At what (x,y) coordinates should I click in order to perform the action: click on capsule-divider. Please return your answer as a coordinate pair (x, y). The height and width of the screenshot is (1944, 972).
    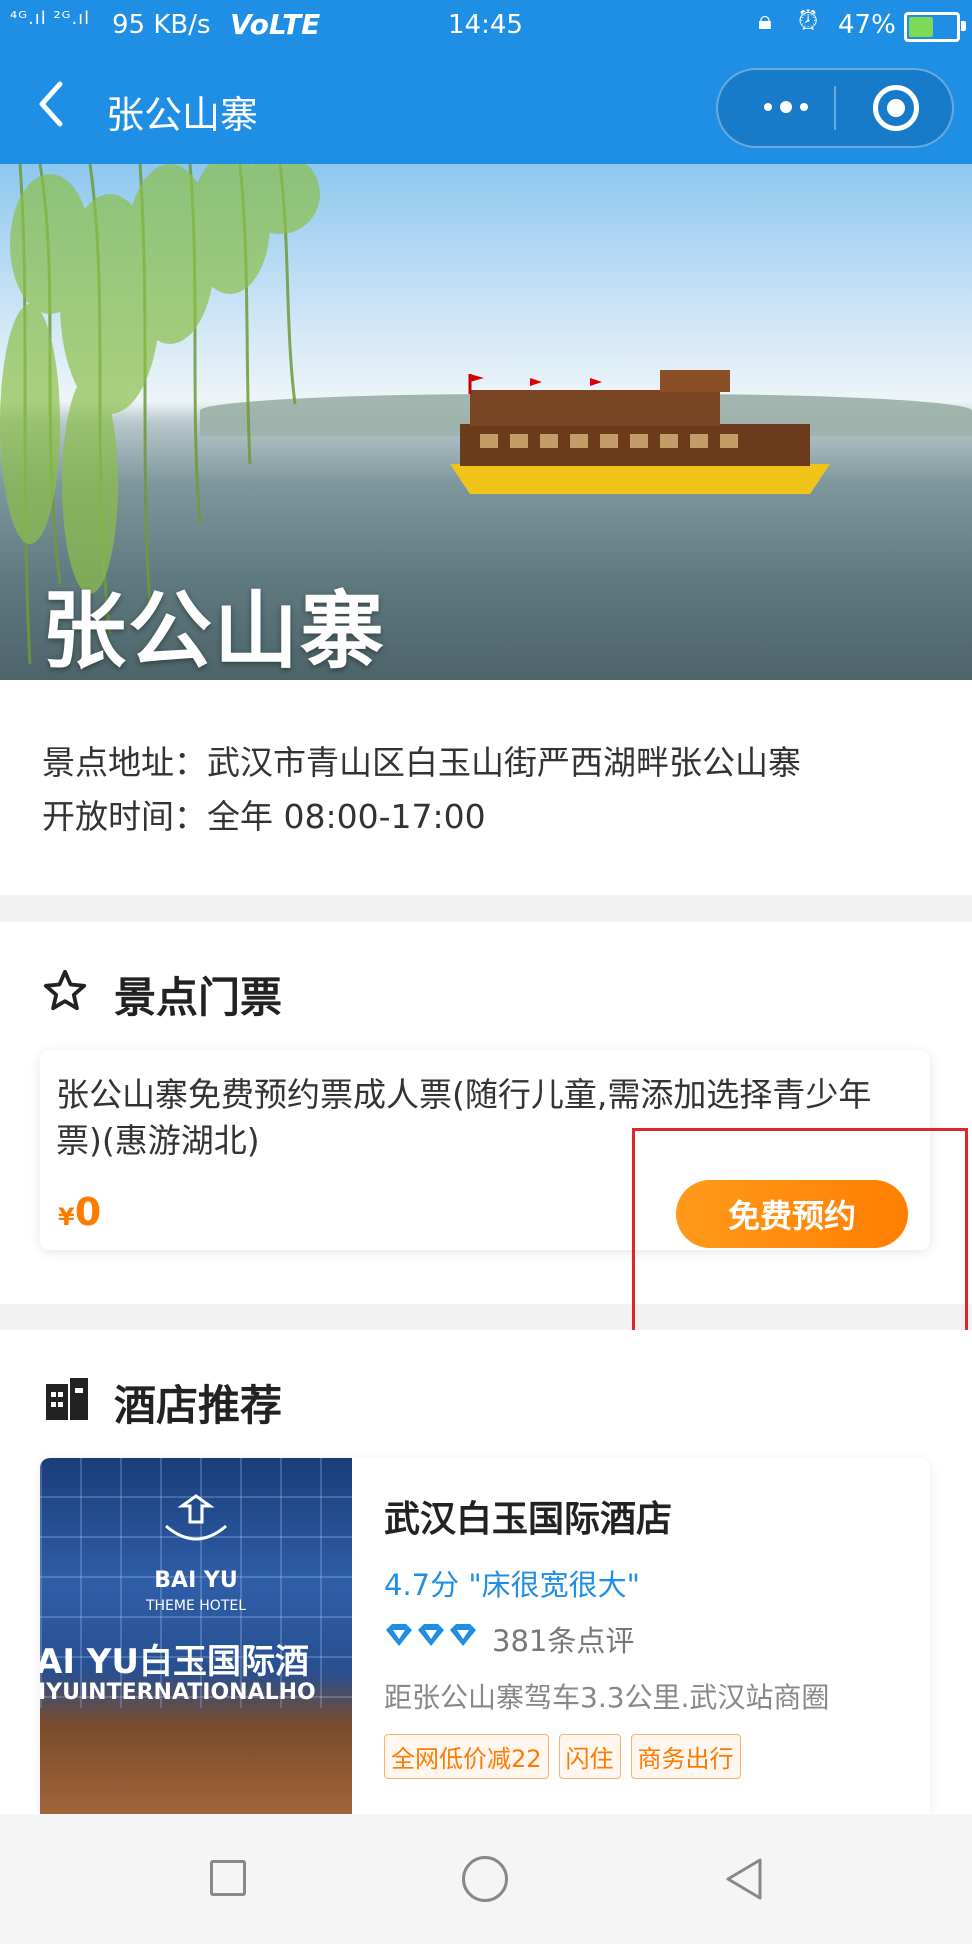
    Looking at the image, I should click on (835, 108).